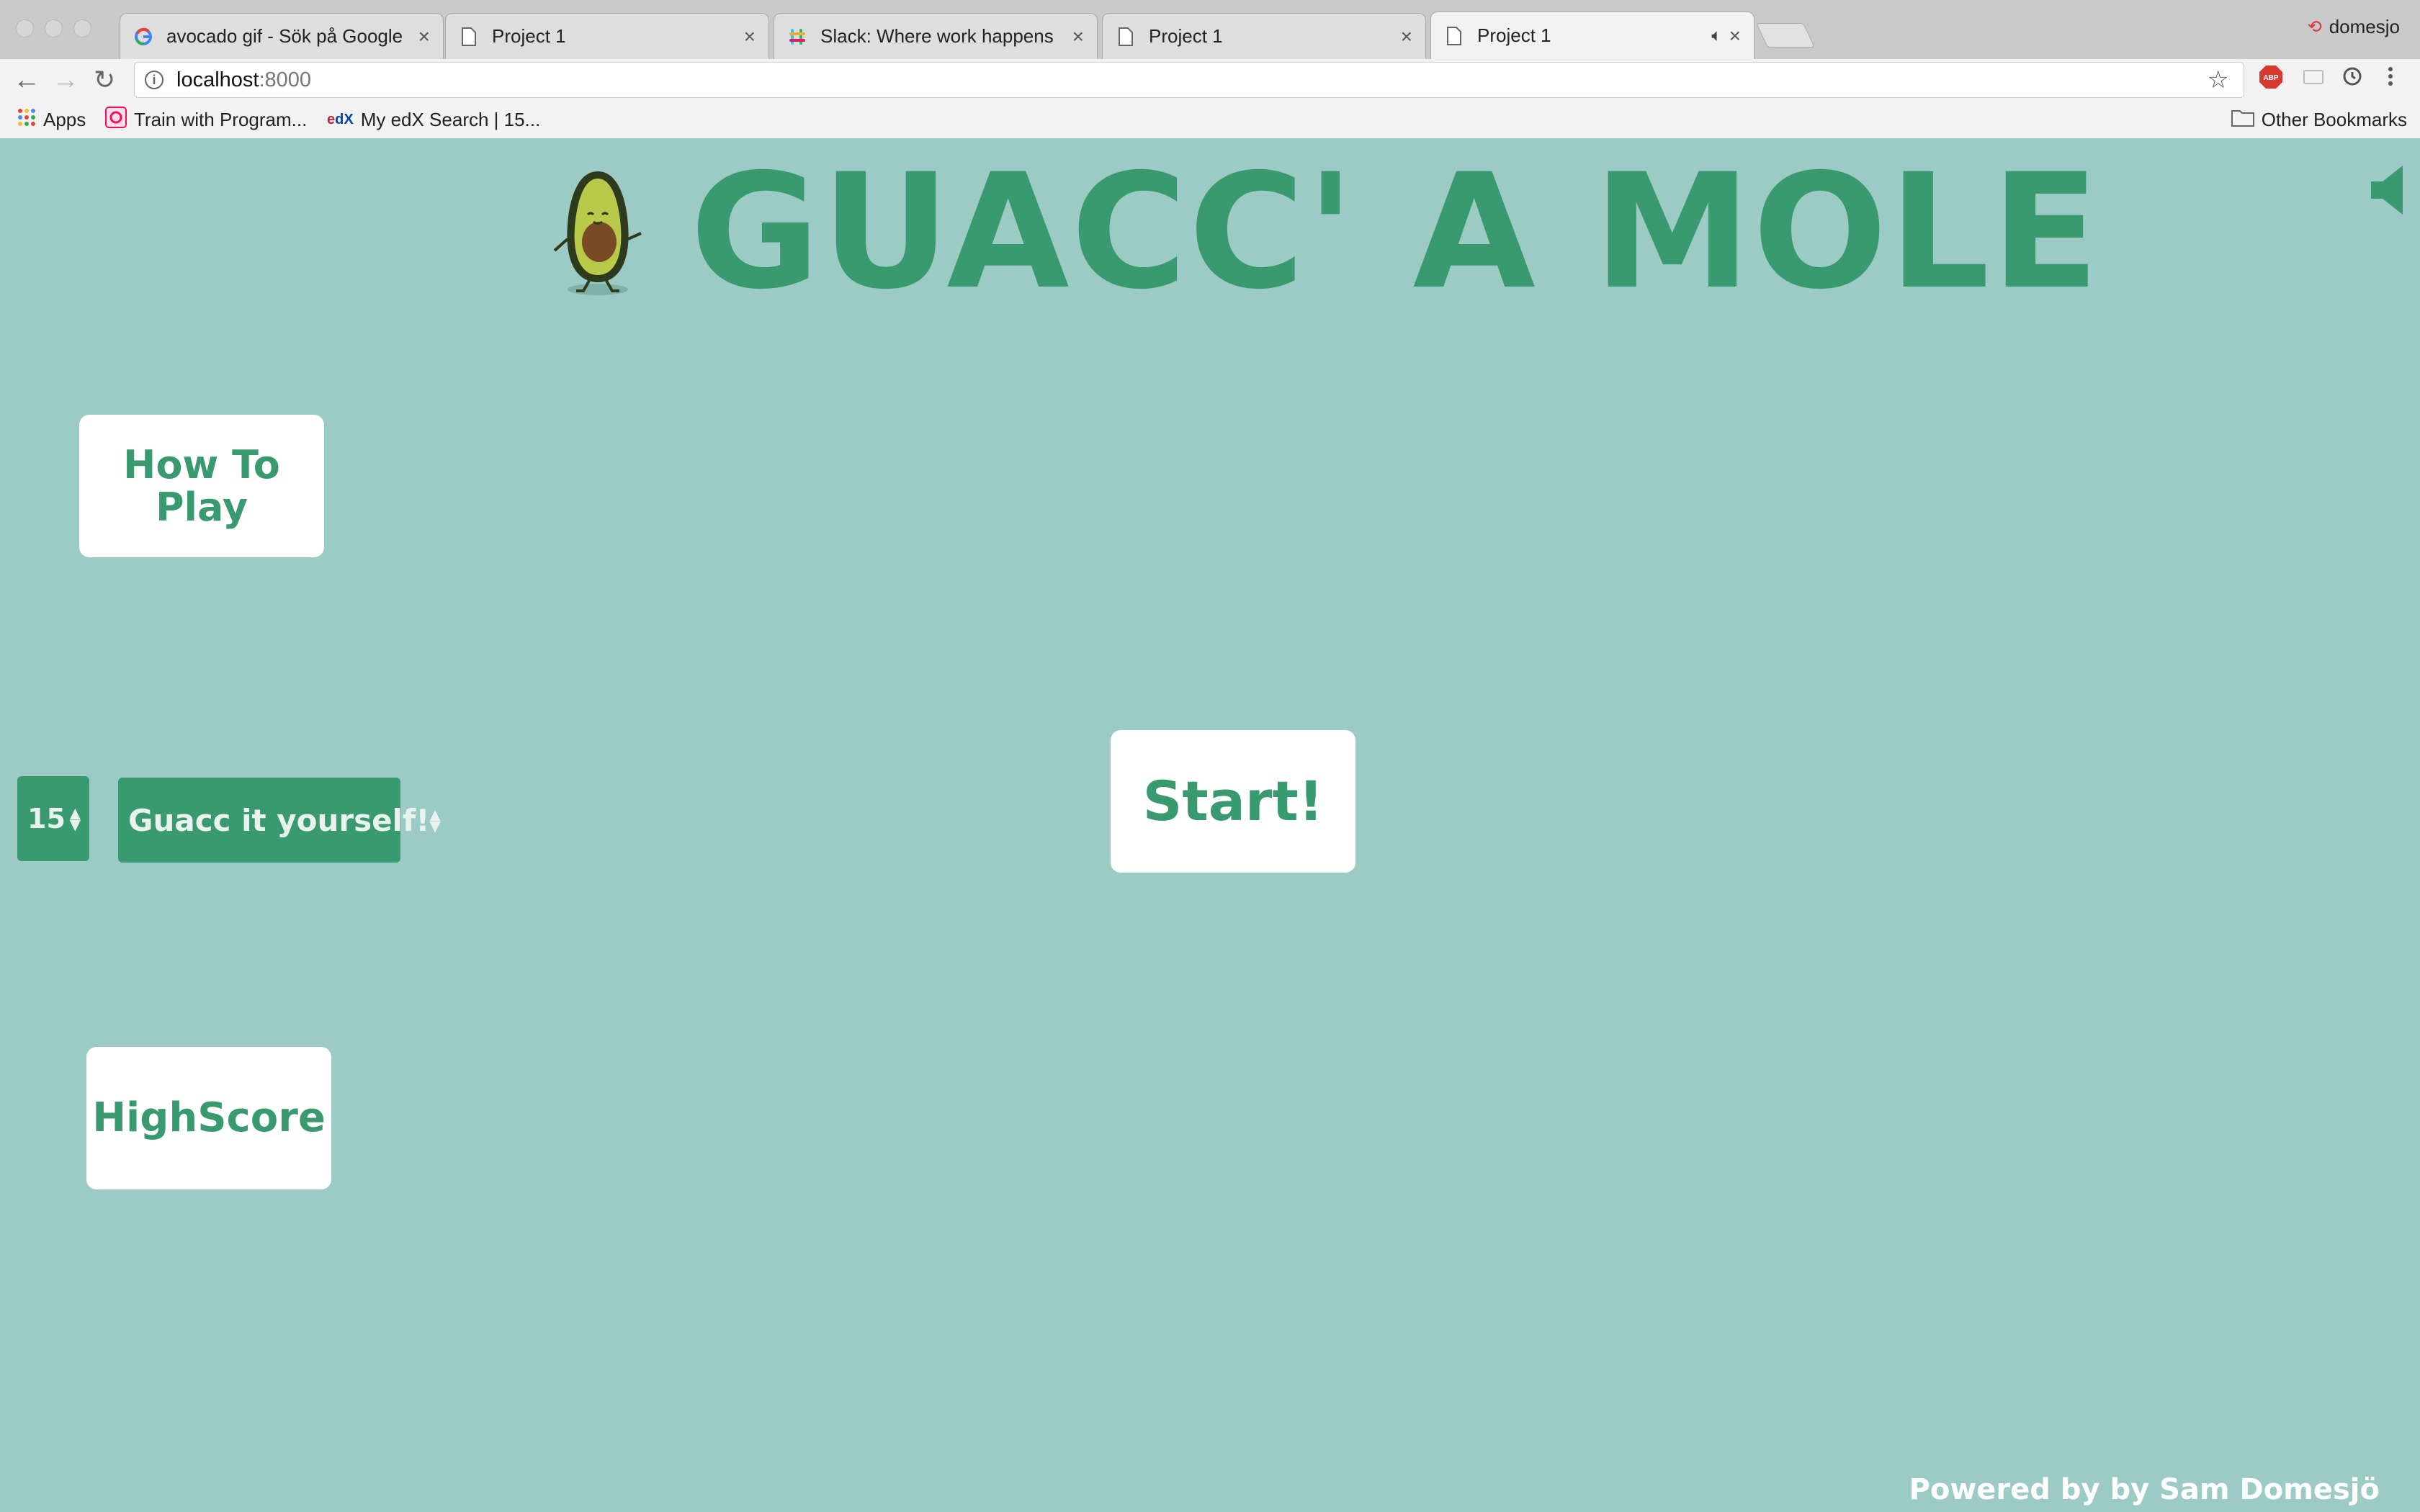 This screenshot has width=2420, height=1512. What do you see at coordinates (2334, 119) in the screenshot?
I see `bookmark-label: Other Bookmarks` at bounding box center [2334, 119].